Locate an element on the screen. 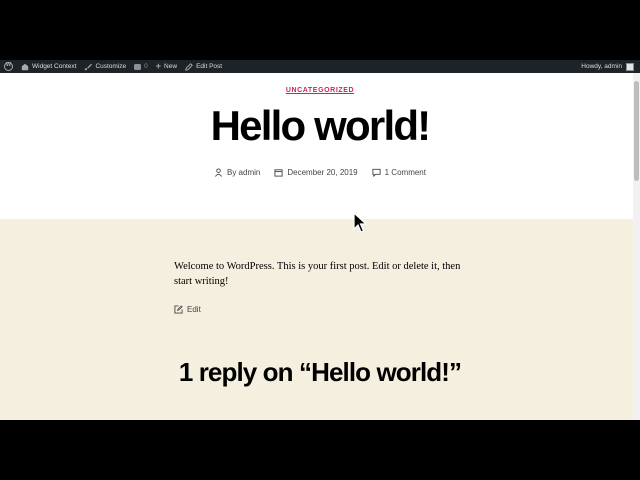 This screenshot has height=480, width=640. howdy-label: Howdy, admin is located at coordinates (601, 66).